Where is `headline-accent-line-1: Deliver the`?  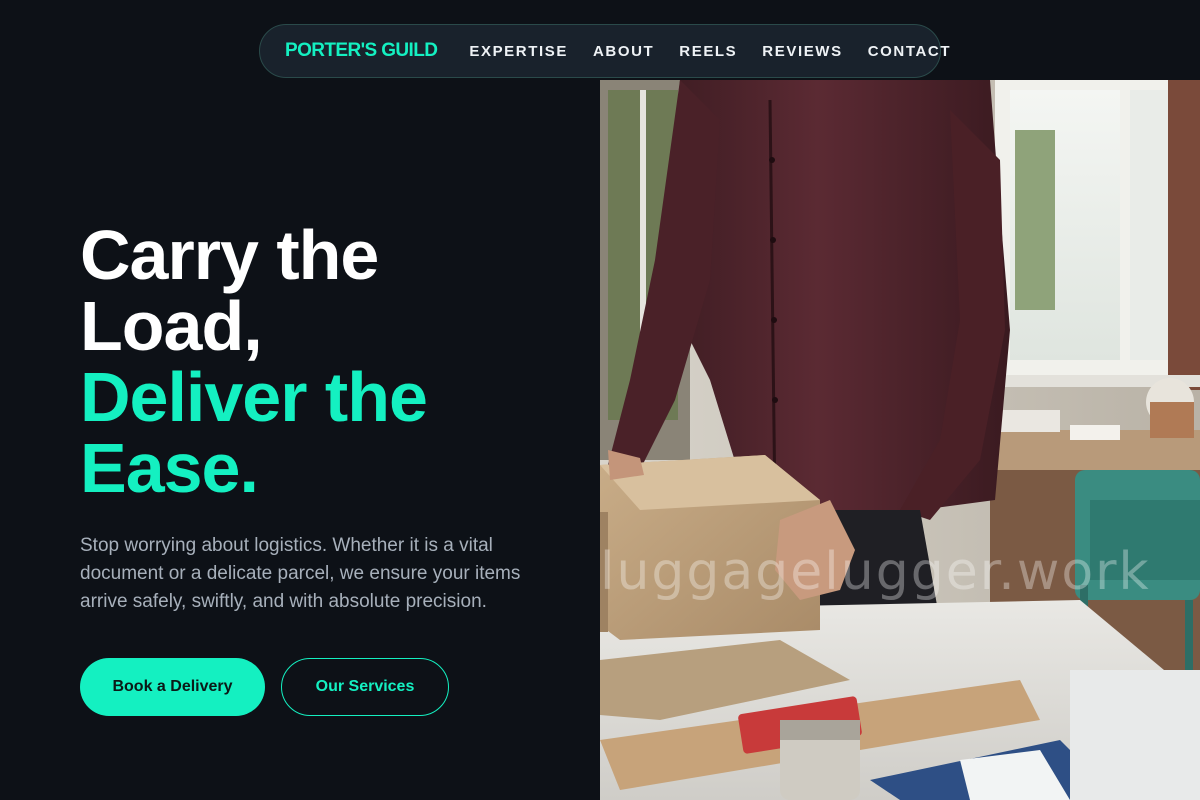 headline-accent-line-1: Deliver the is located at coordinates (254, 397).